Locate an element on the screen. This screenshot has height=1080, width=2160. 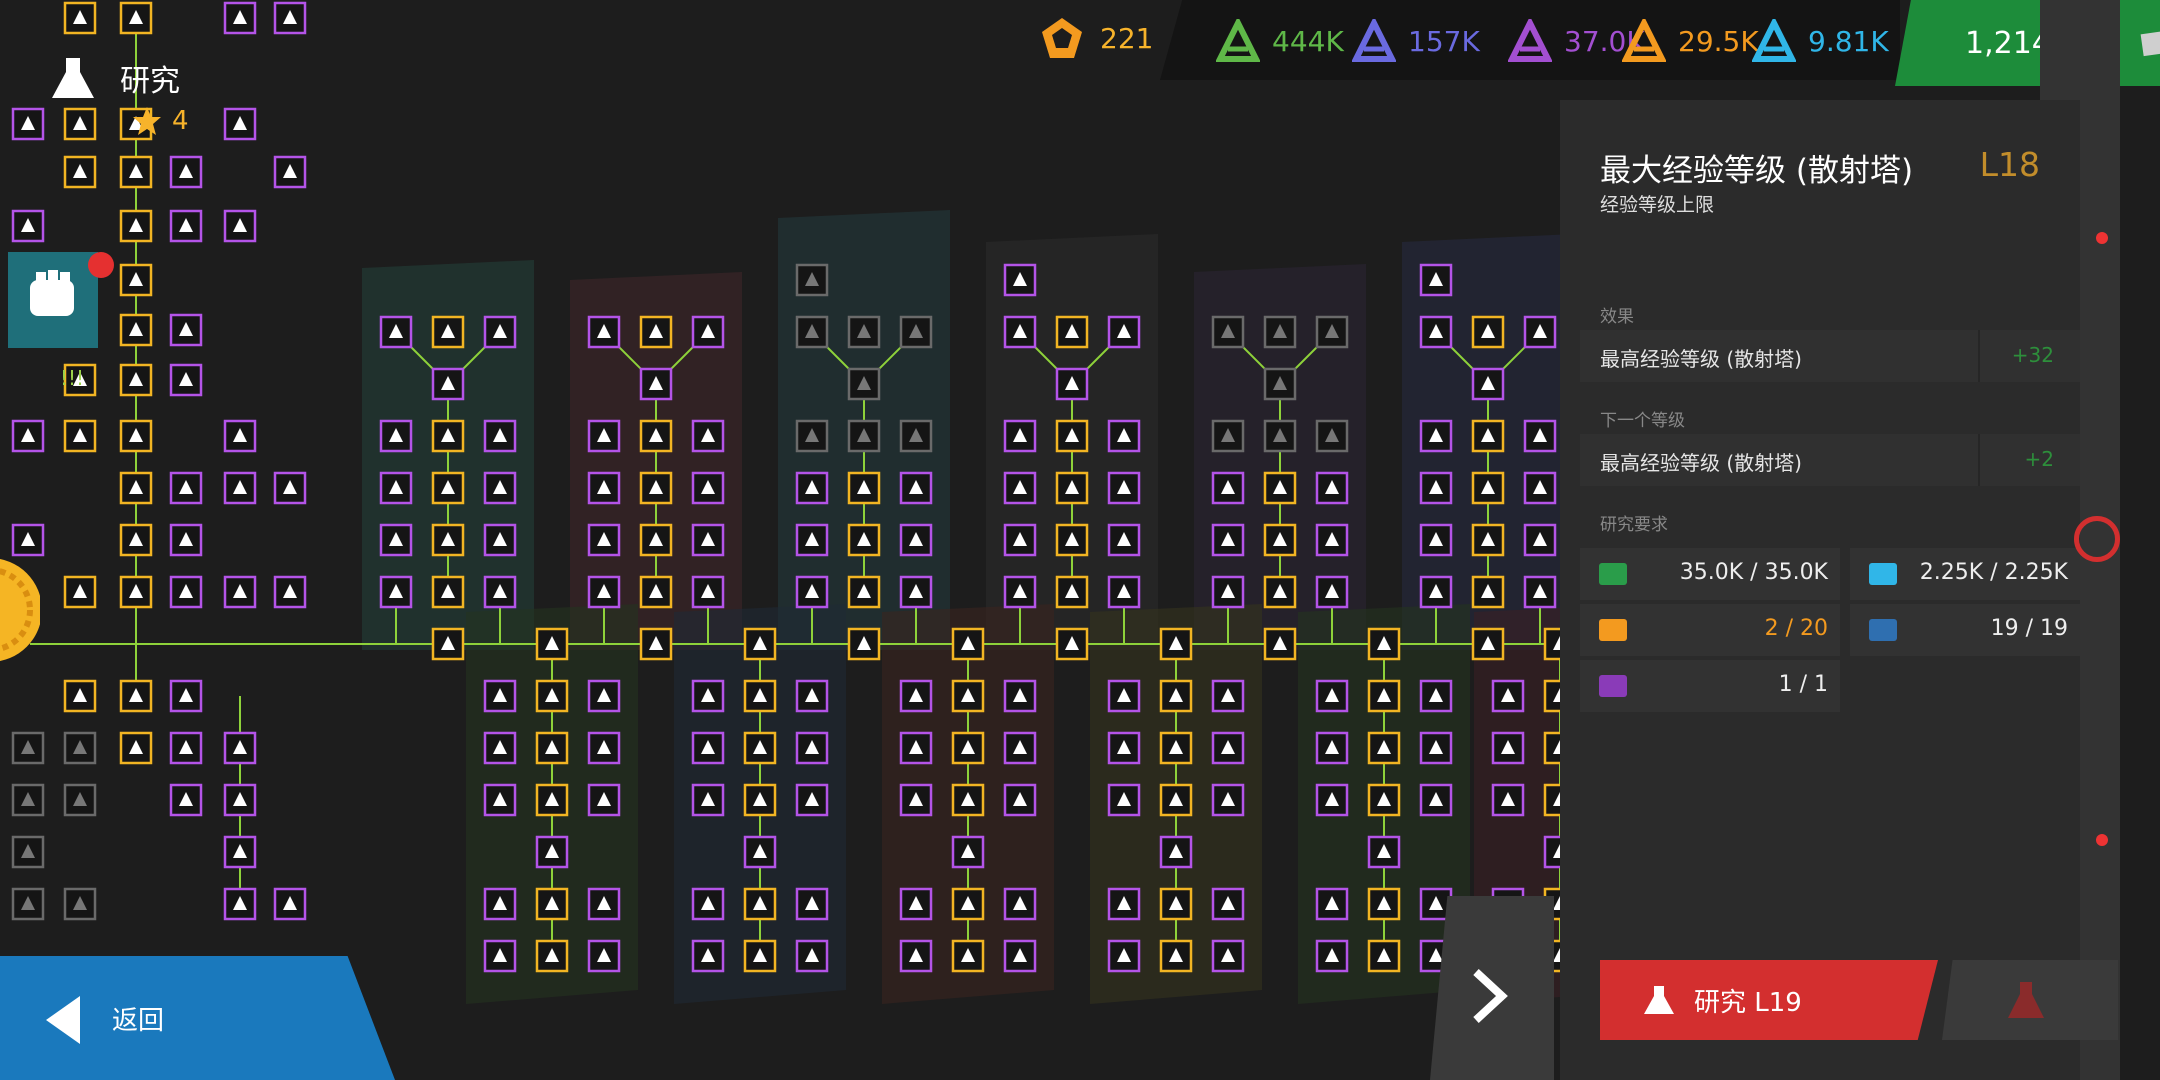
next-page-button is located at coordinates (1492, 988).